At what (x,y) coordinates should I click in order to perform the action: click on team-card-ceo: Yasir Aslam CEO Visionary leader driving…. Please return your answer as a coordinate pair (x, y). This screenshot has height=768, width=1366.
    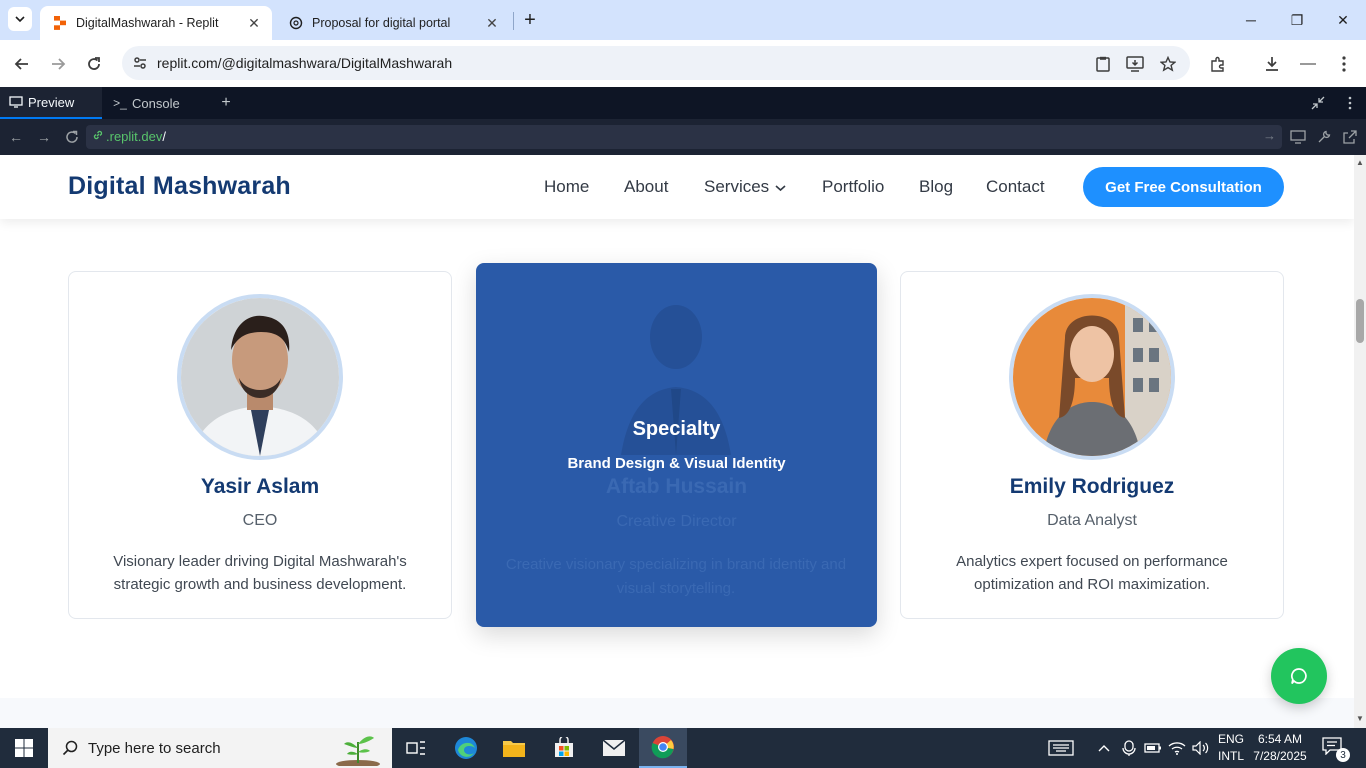
    Looking at the image, I should click on (260, 445).